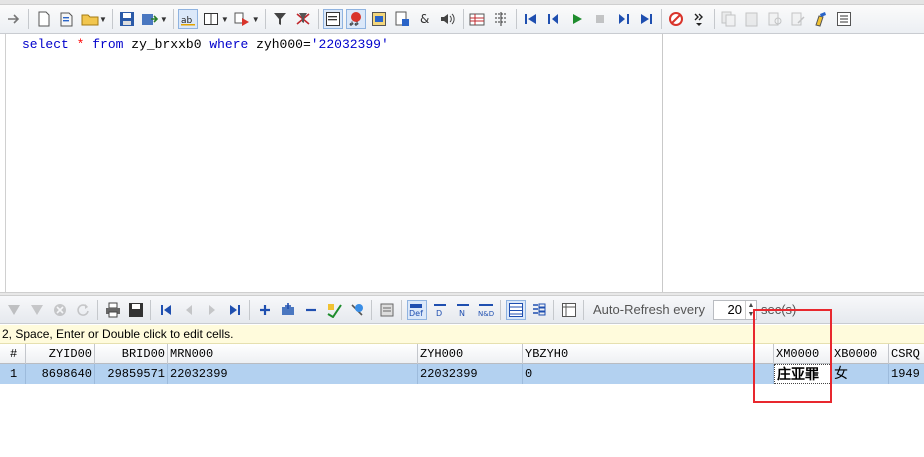 The height and width of the screenshot is (457, 924). What do you see at coordinates (211, 19) in the screenshot?
I see `layout-icon` at bounding box center [211, 19].